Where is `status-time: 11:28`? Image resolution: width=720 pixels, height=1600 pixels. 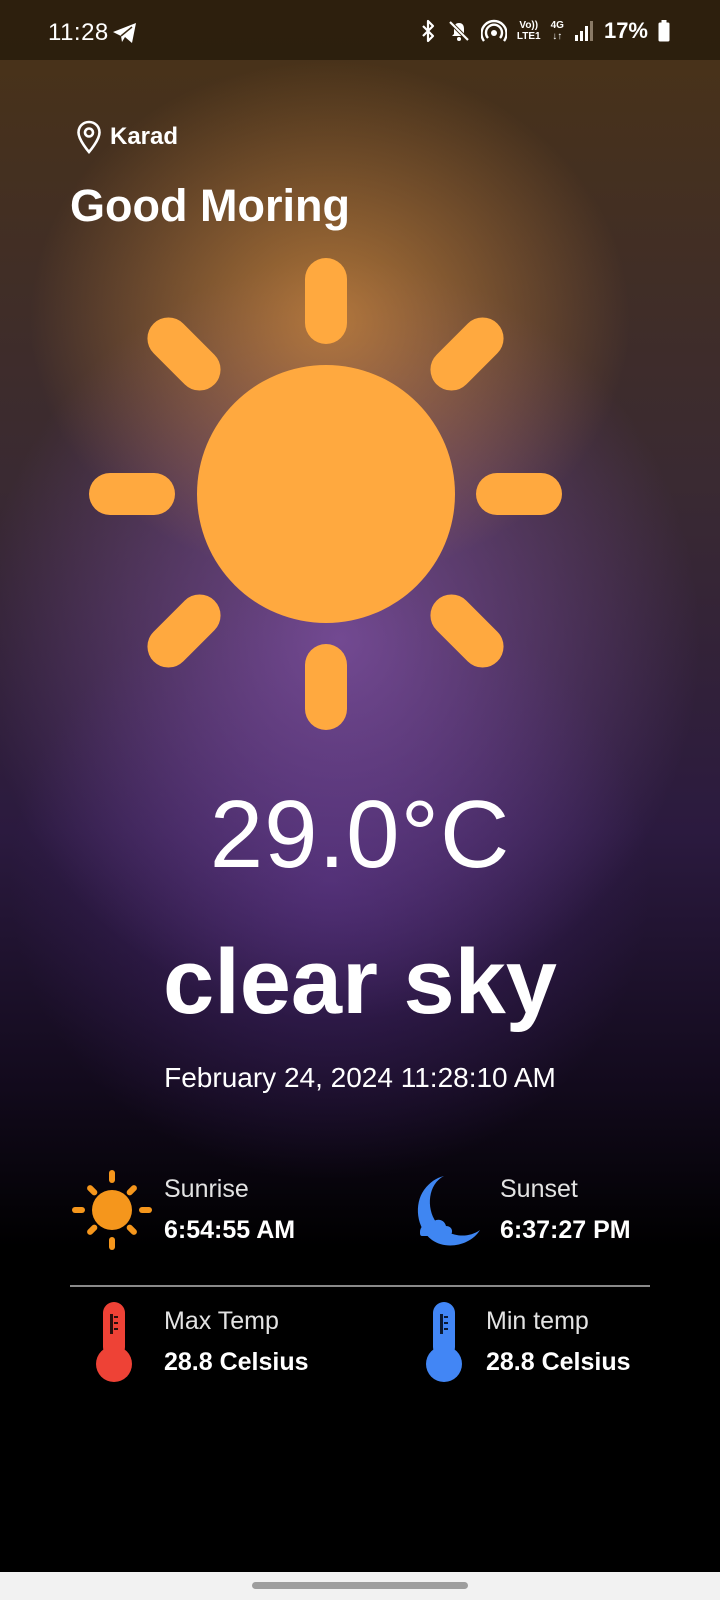
status-time: 11:28 is located at coordinates (78, 32).